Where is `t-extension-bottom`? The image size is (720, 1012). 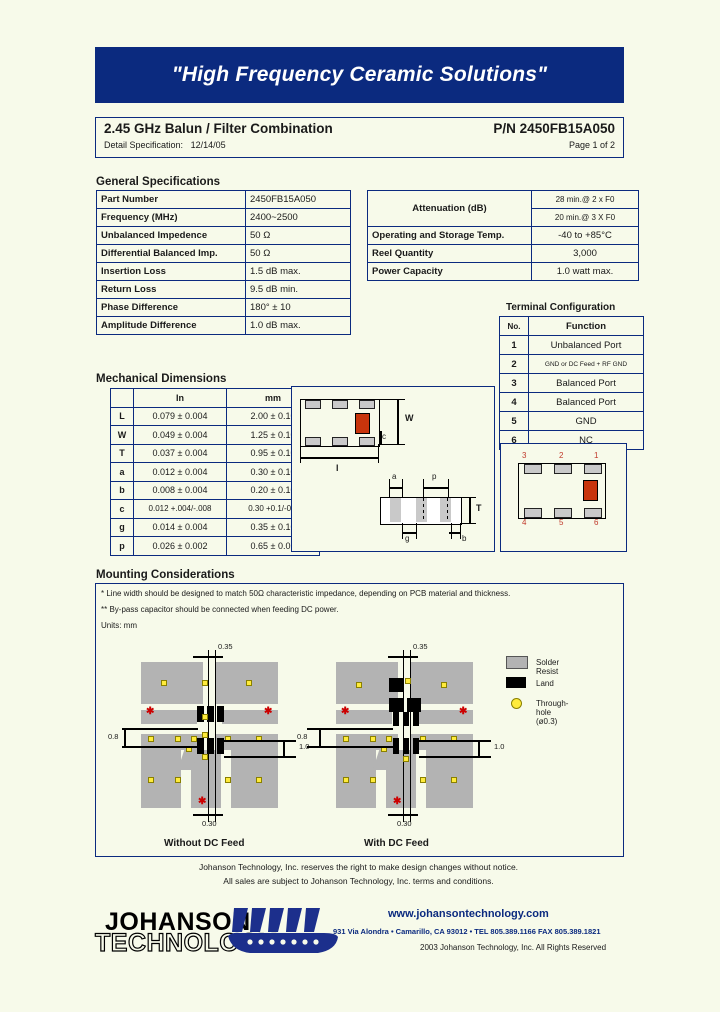
t-extension-bottom is located at coordinates (468, 523).